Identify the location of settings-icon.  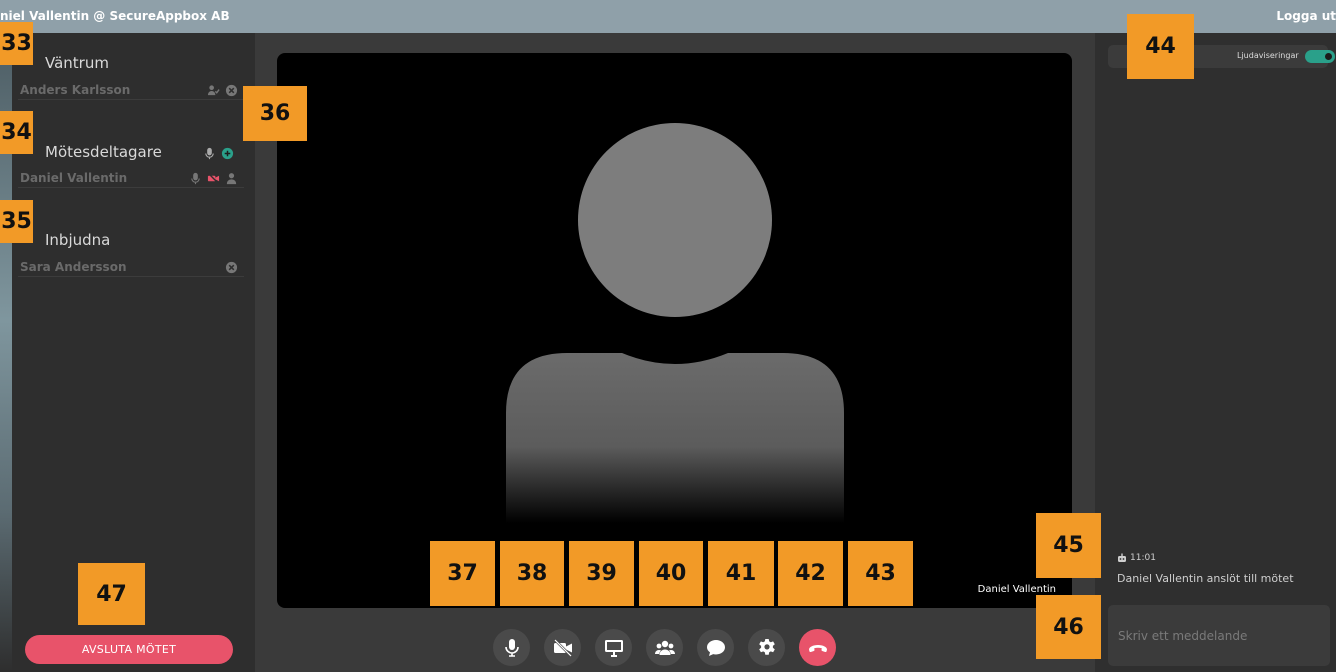
(766, 646).